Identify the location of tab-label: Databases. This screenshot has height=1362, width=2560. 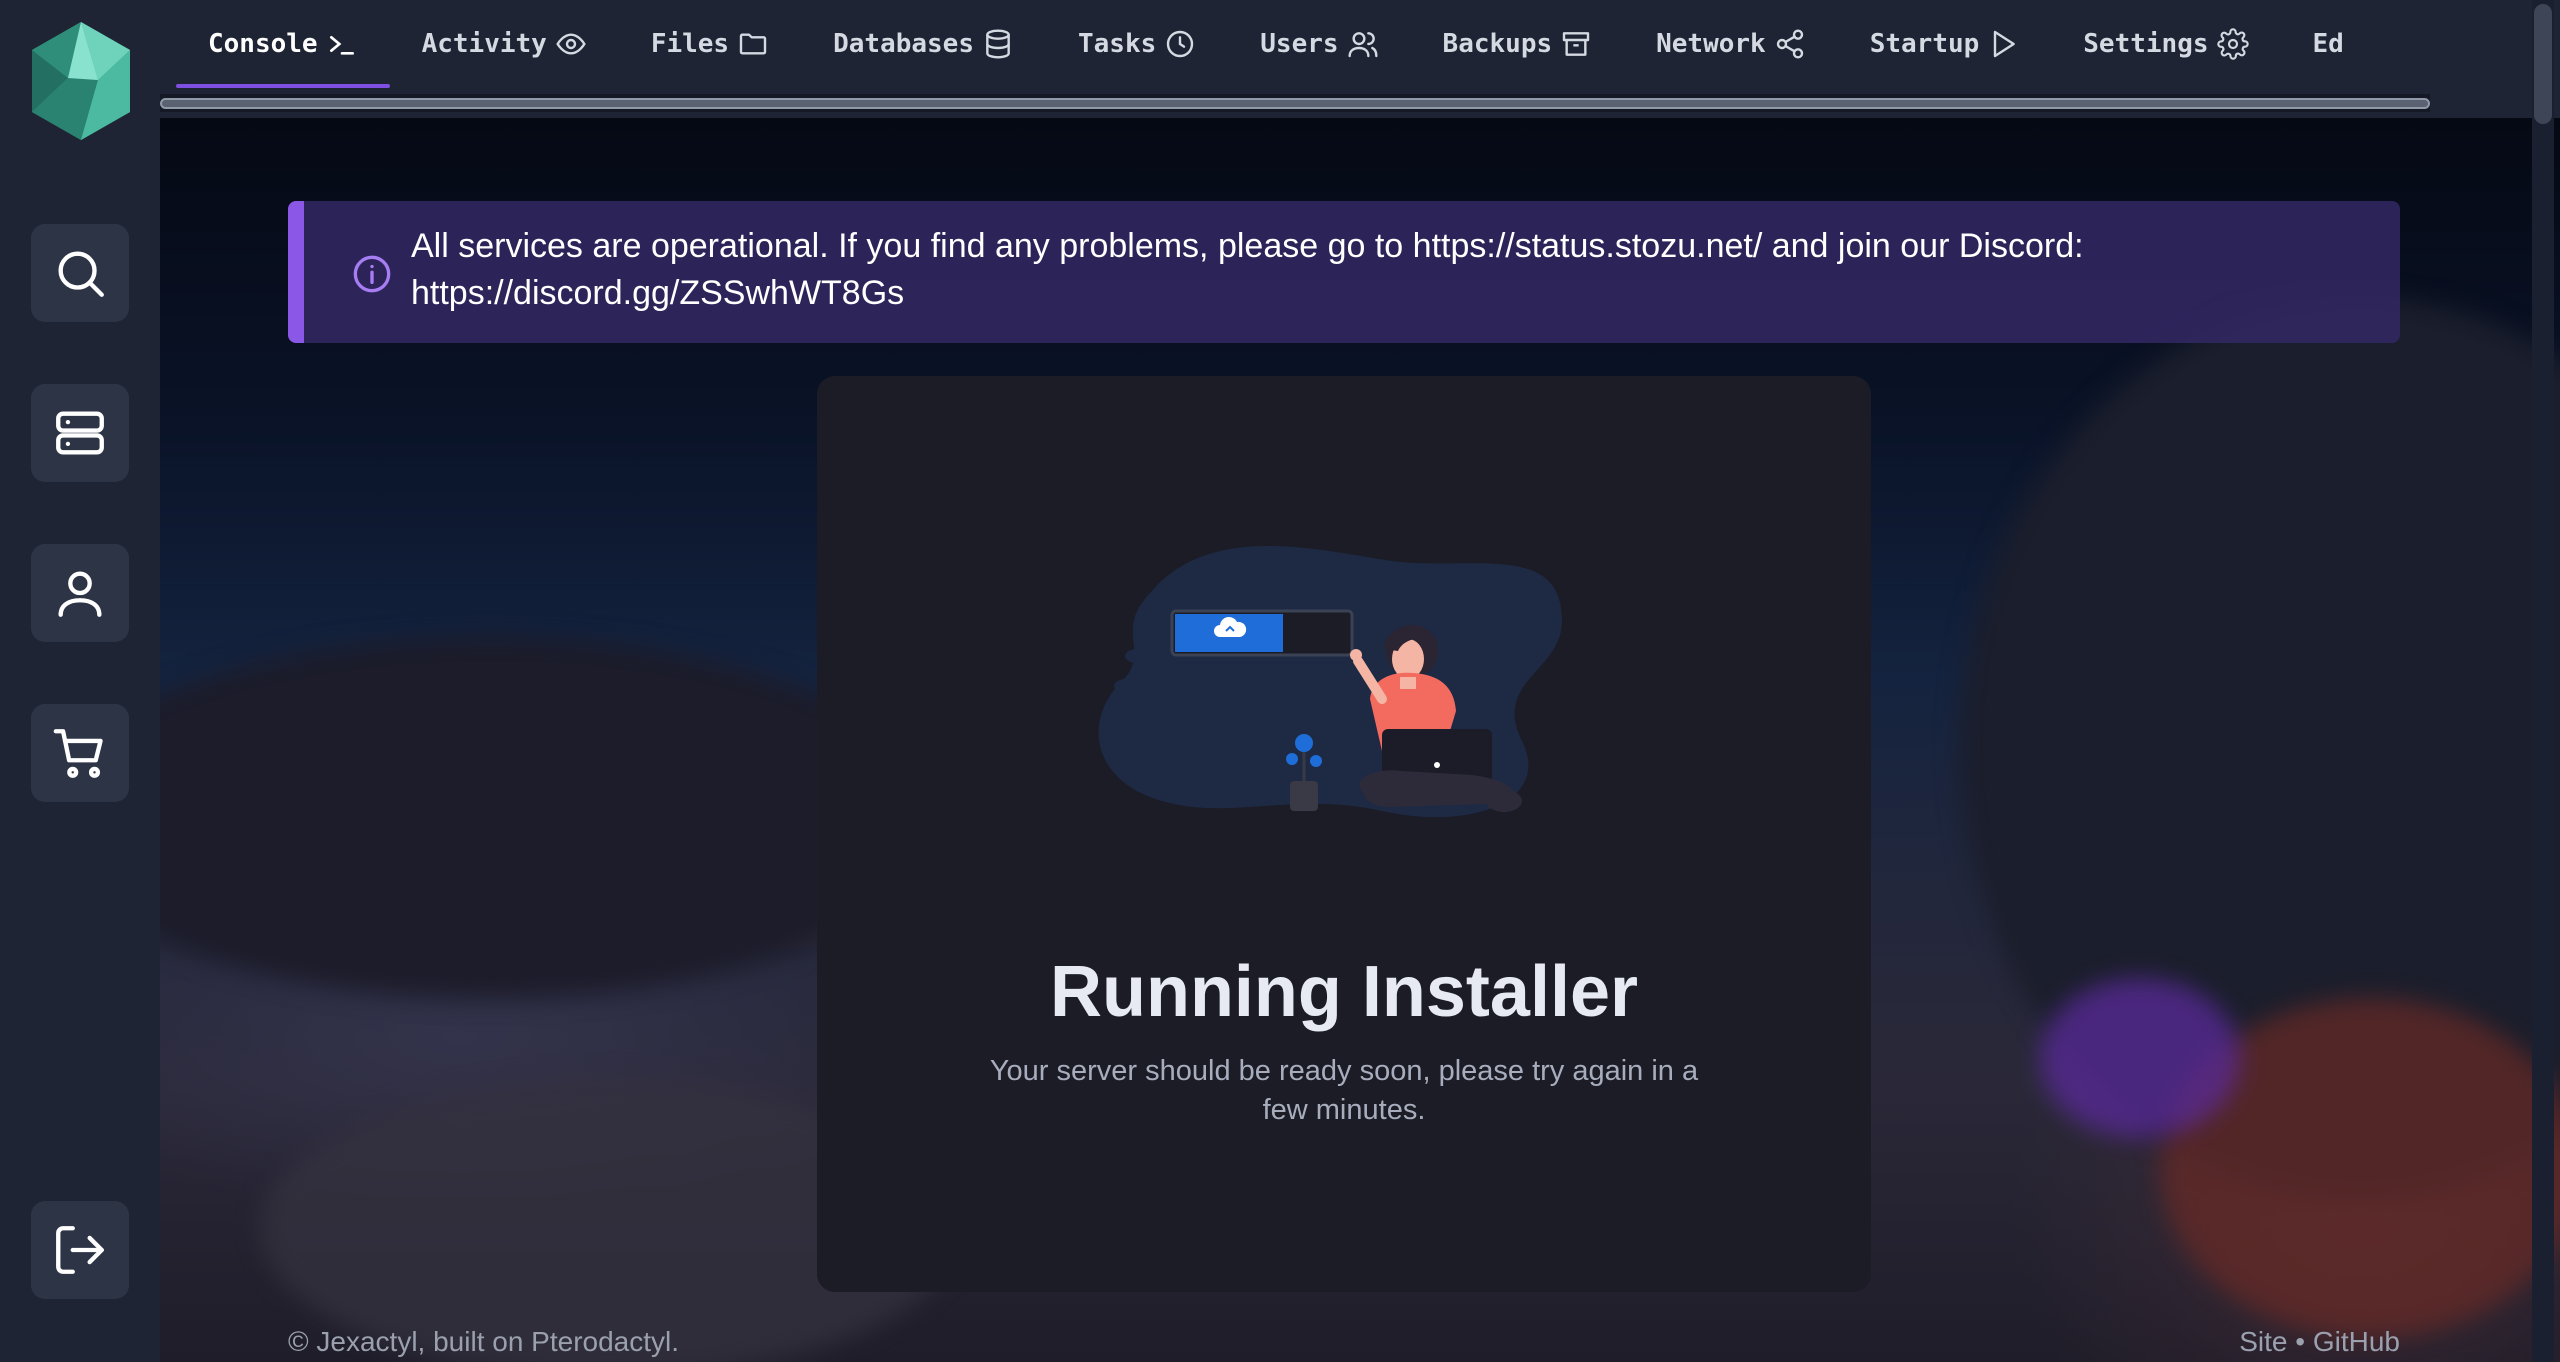
(903, 44).